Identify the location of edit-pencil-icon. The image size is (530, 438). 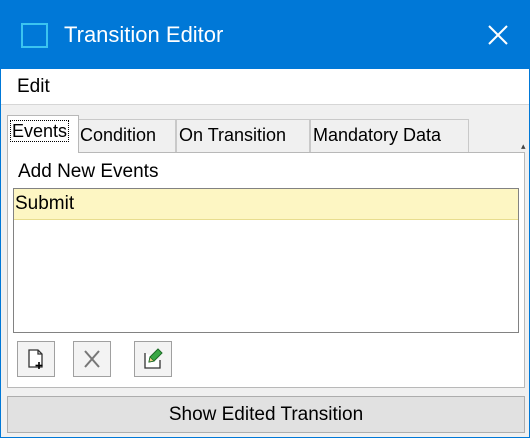
(153, 358).